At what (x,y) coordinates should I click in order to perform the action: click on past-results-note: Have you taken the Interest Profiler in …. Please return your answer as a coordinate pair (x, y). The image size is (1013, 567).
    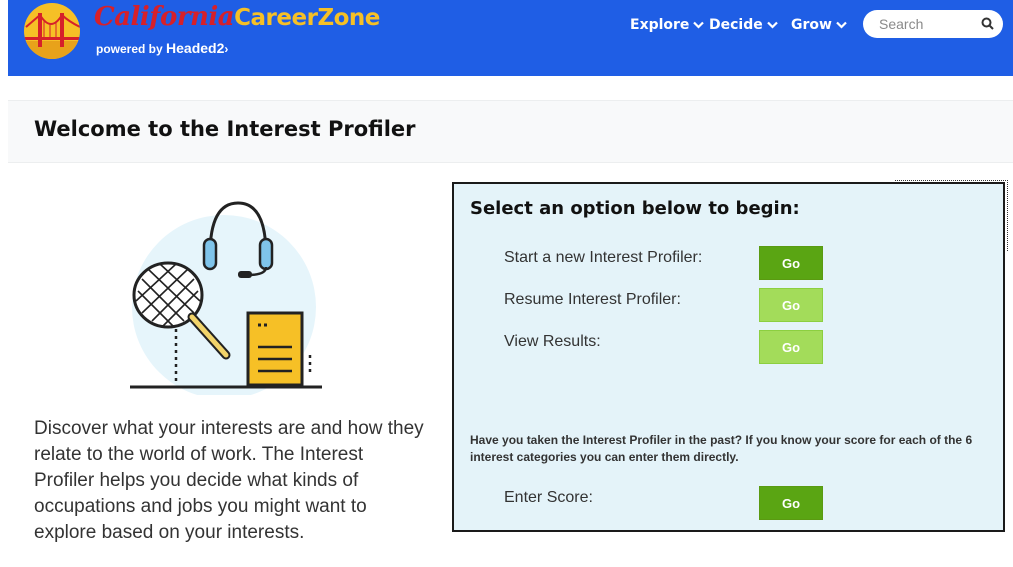
    Looking at the image, I should click on (721, 448).